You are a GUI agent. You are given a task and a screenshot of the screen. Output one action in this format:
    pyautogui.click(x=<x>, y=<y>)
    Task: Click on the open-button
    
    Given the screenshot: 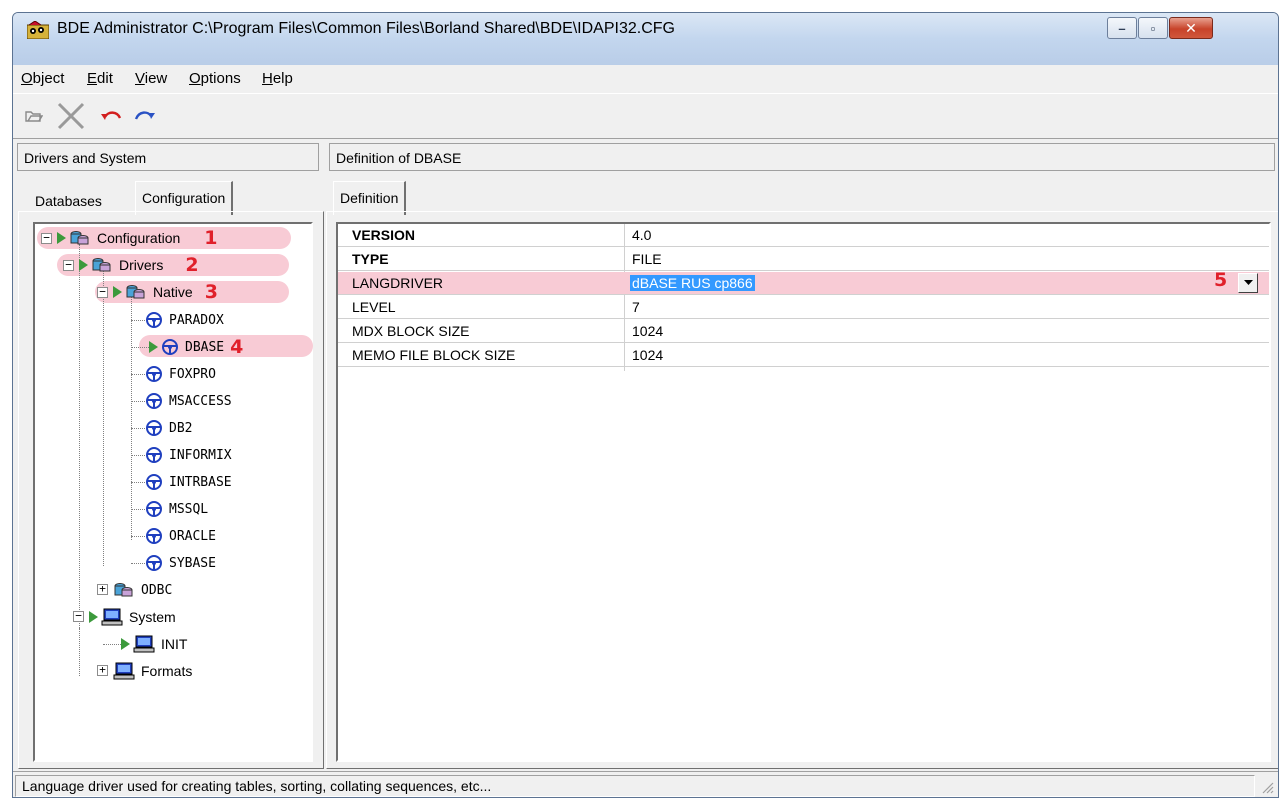 What is the action you would take?
    pyautogui.click(x=34, y=116)
    